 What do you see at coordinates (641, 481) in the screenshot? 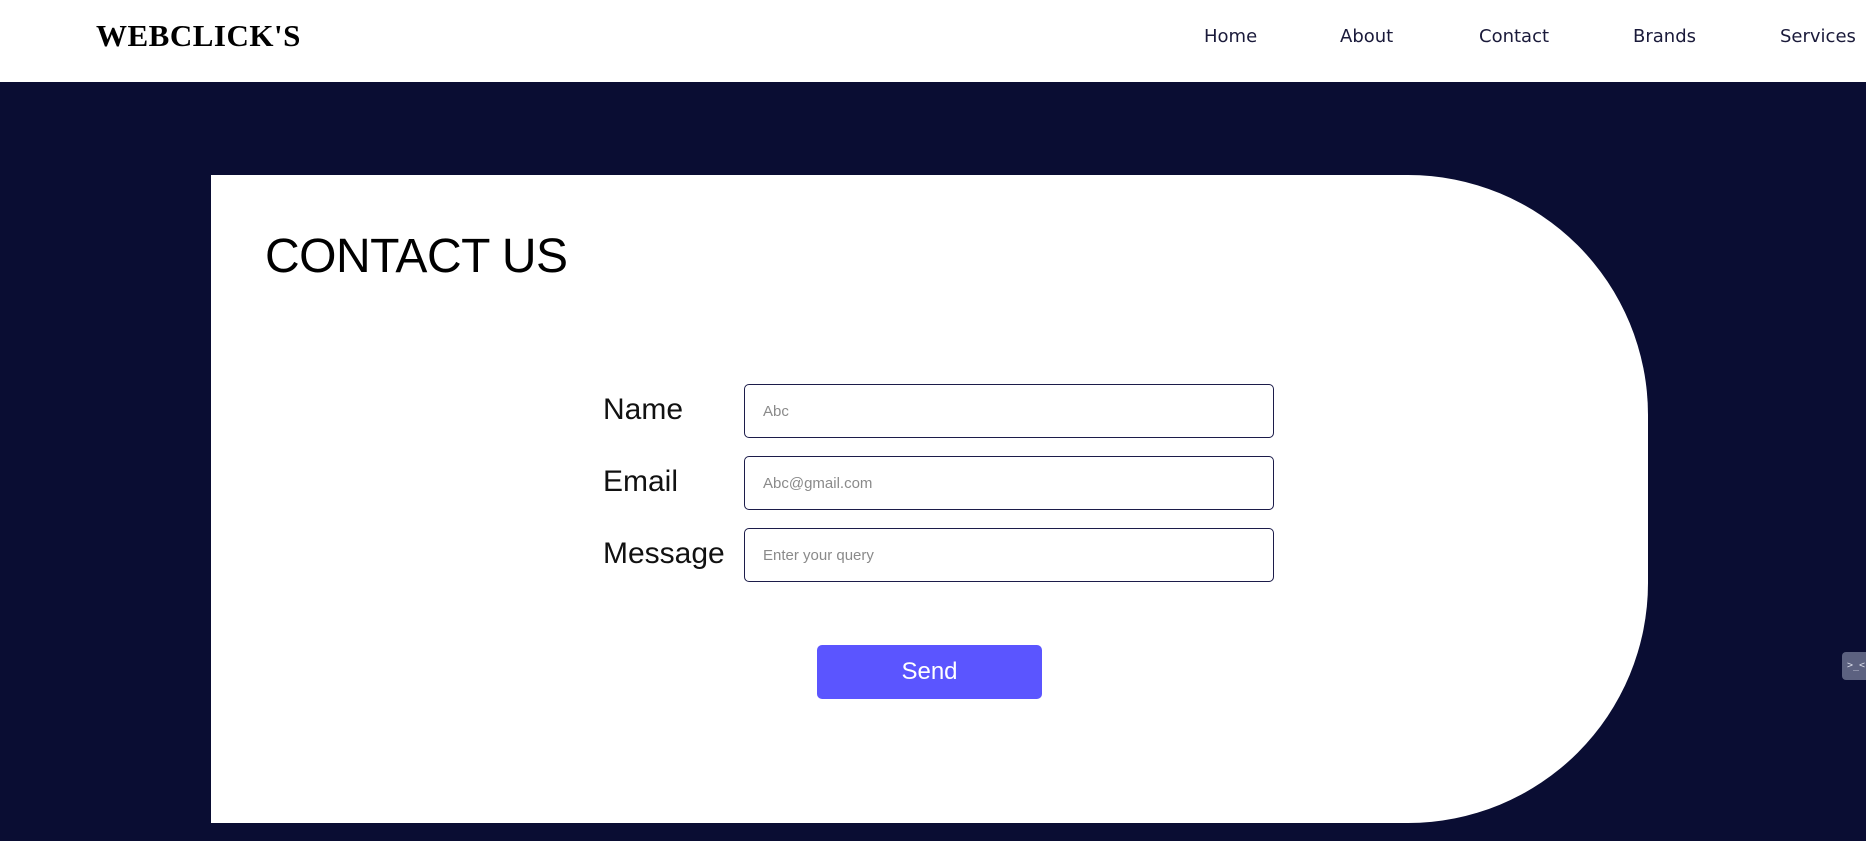
I see `email-label: Email` at bounding box center [641, 481].